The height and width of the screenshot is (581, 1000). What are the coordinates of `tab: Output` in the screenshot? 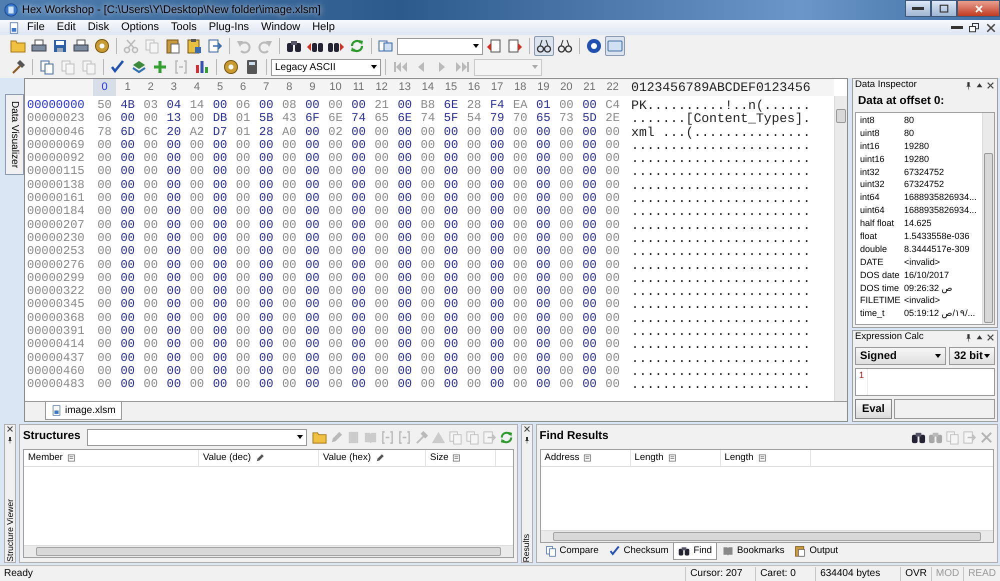 It's located at (816, 551).